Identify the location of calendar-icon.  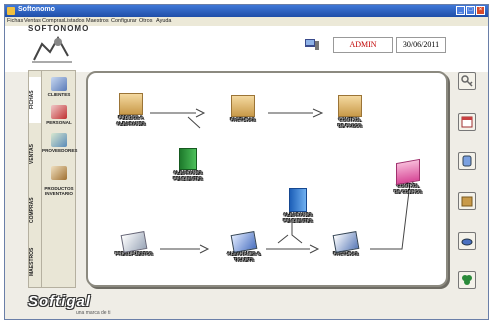
(467, 122).